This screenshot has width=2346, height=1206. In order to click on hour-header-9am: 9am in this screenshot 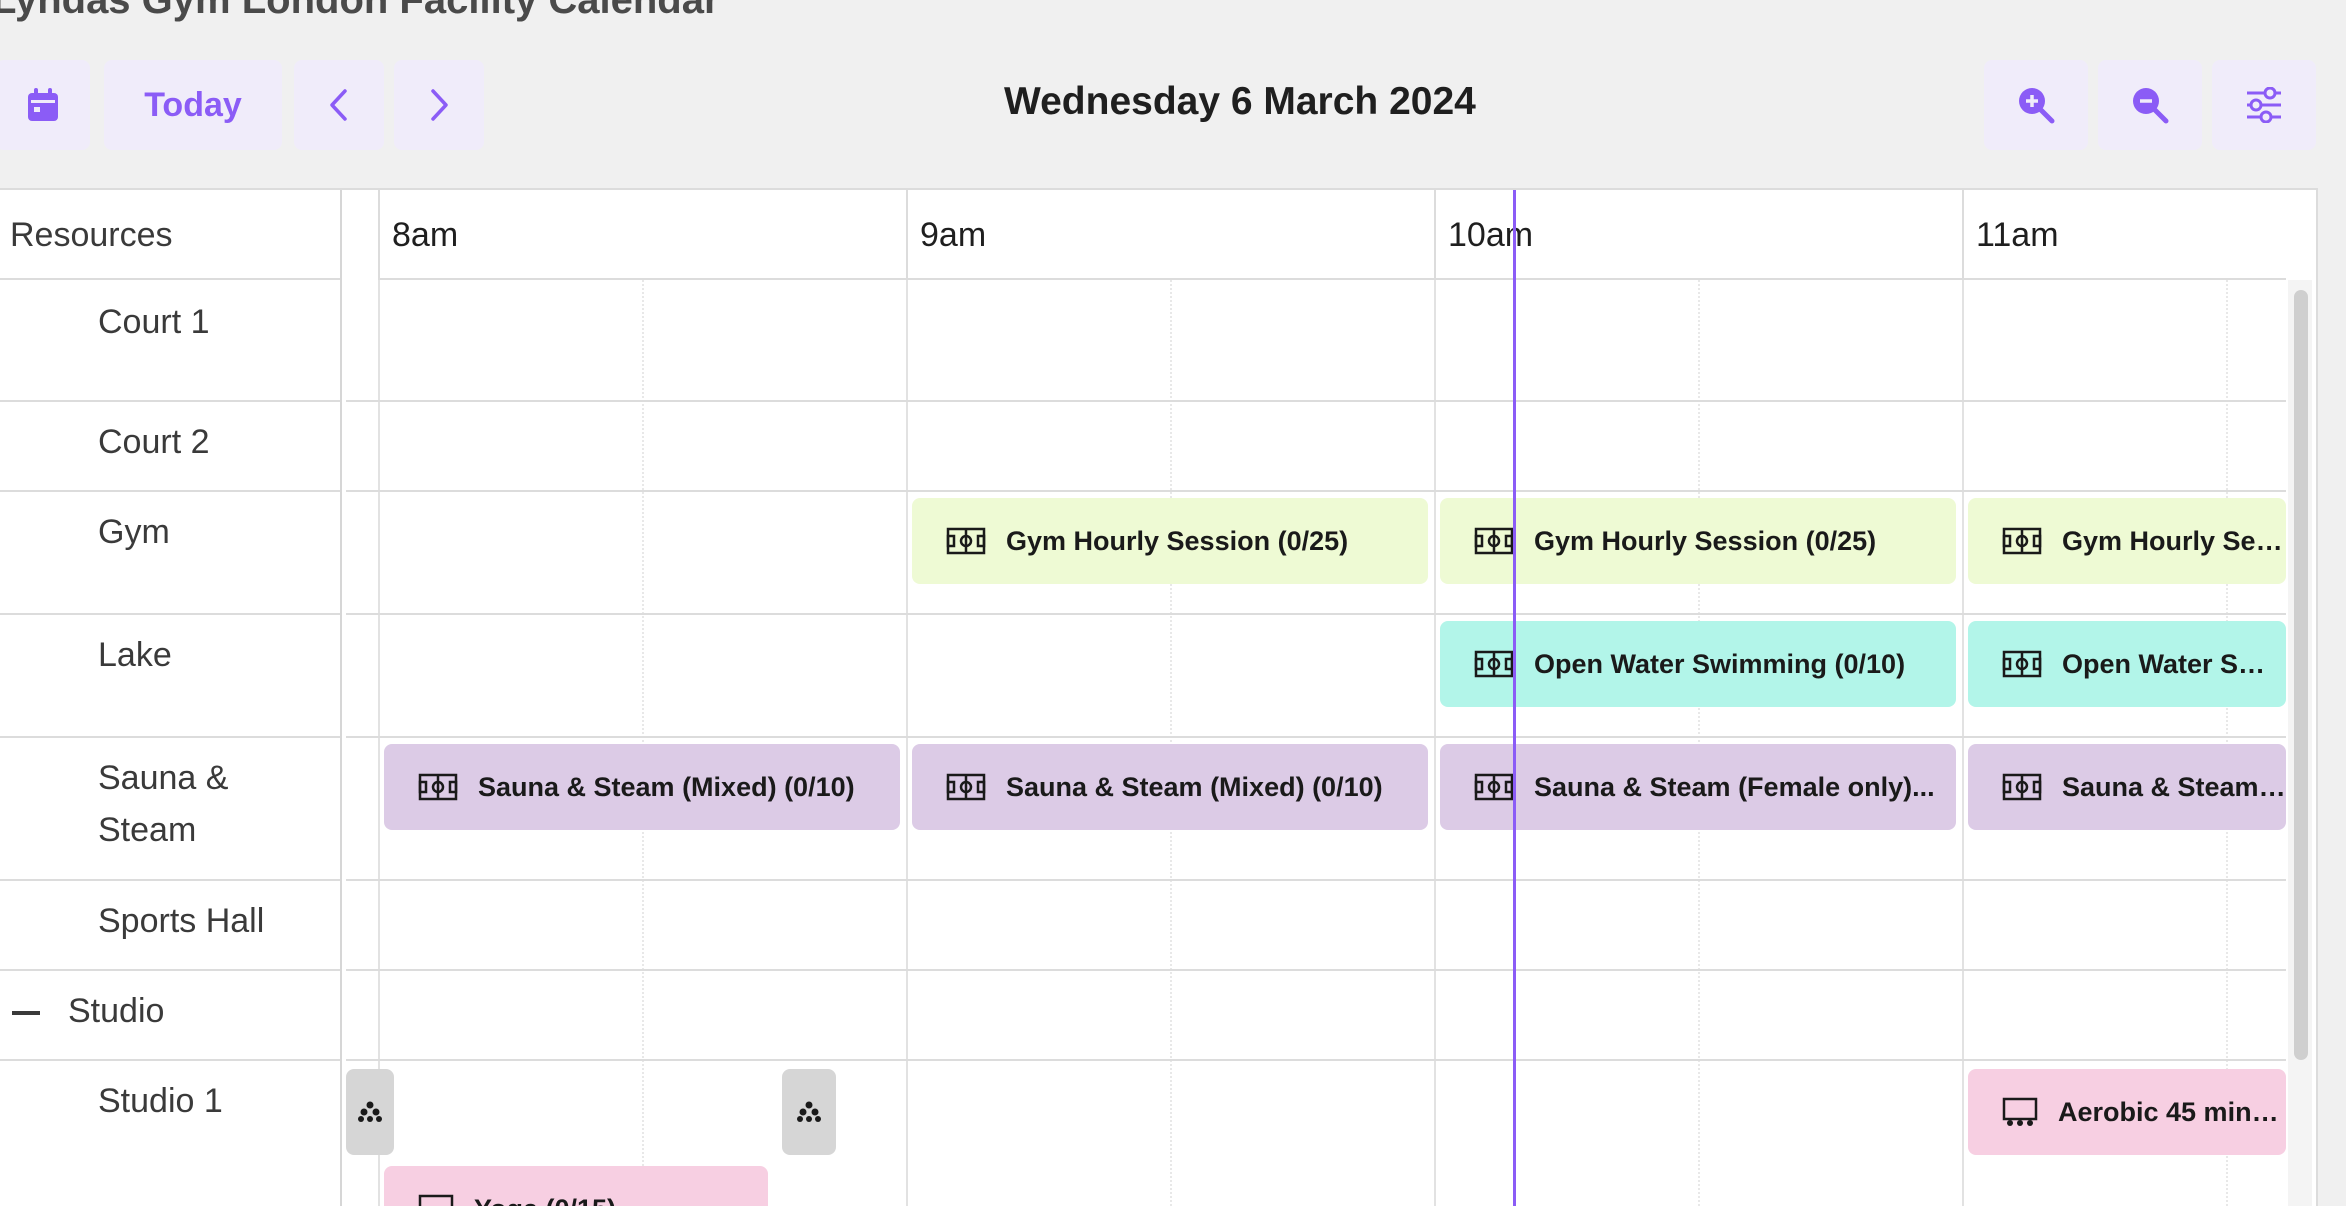, I will do `click(1170, 235)`.